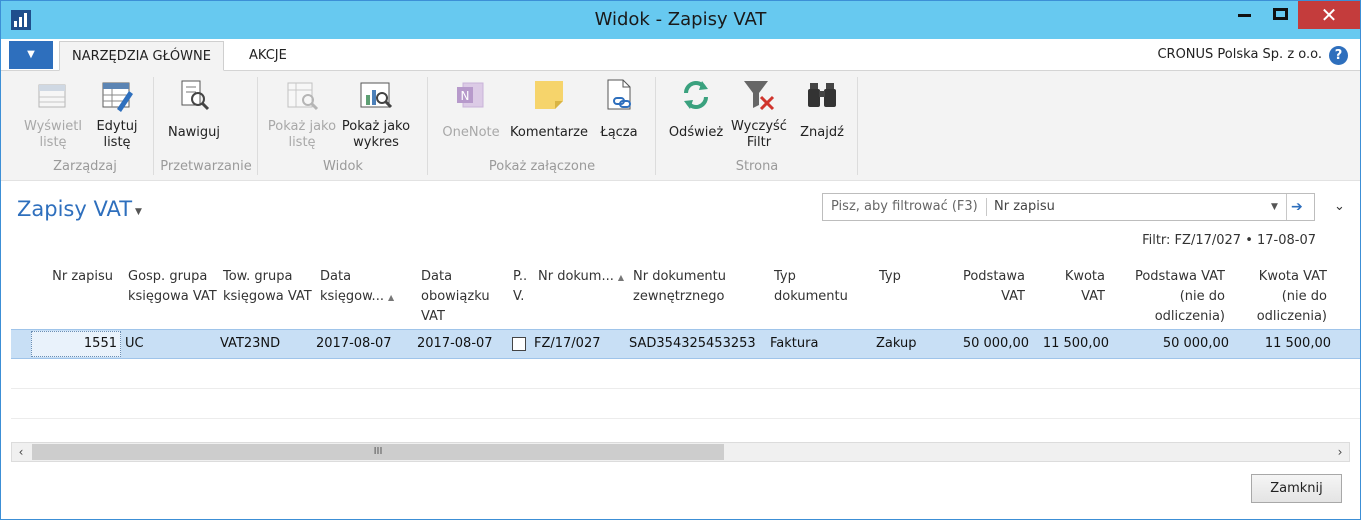 The width and height of the screenshot is (1361, 520). What do you see at coordinates (904, 207) in the screenshot?
I see `filter-input: Pisz, aby filtrować (F3)` at bounding box center [904, 207].